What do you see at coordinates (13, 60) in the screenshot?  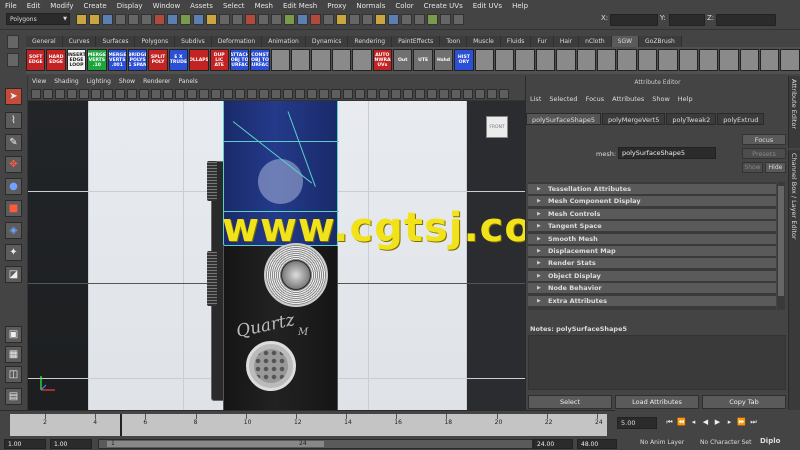 I see `shelf-editor-icon` at bounding box center [13, 60].